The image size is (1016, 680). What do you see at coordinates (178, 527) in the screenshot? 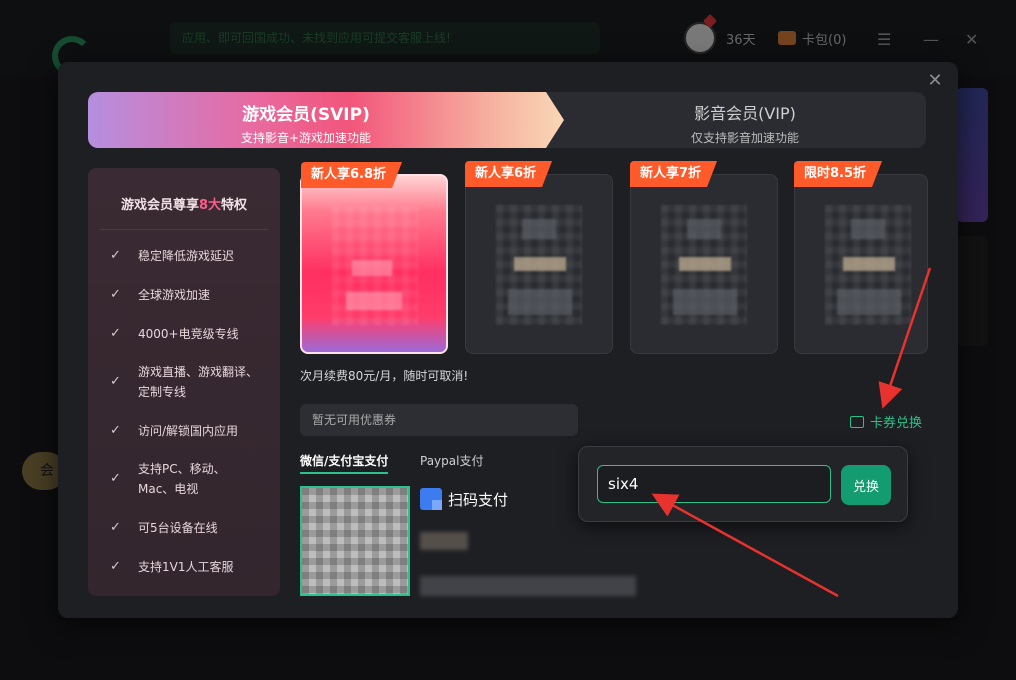
I see `privilege-label: 可5台设备在线` at bounding box center [178, 527].